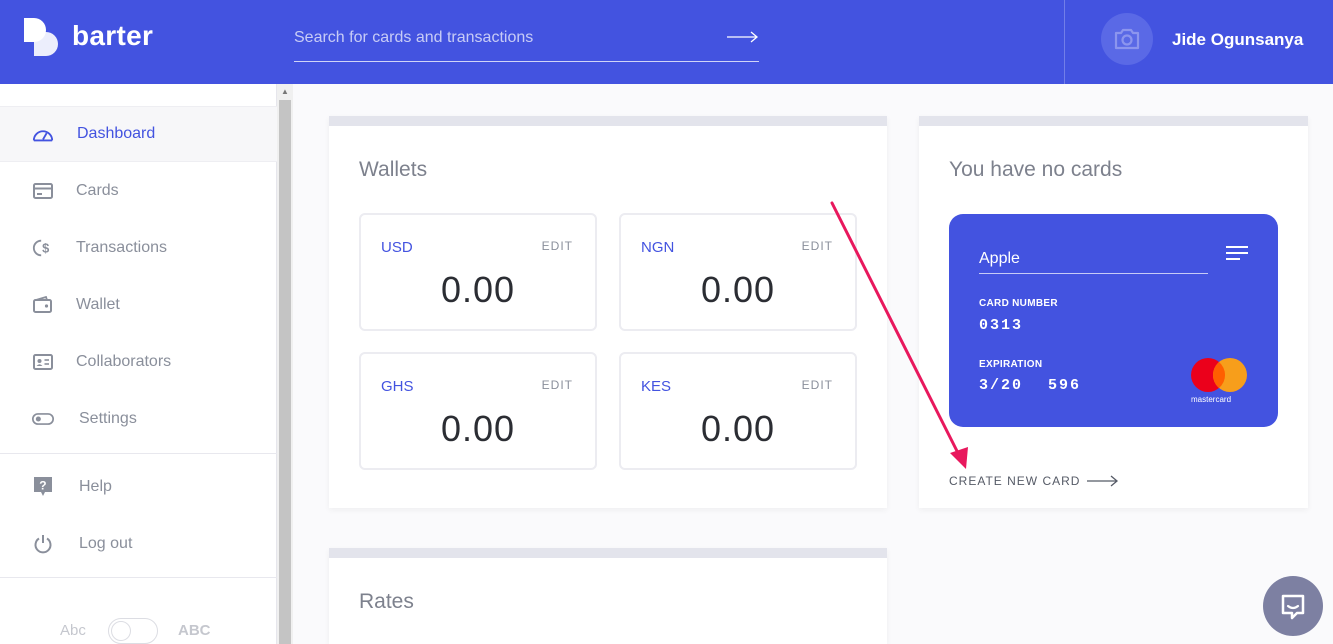 The height and width of the screenshot is (644, 1333). Describe the element at coordinates (43, 134) in the screenshot. I see `dashboard-icon` at that location.